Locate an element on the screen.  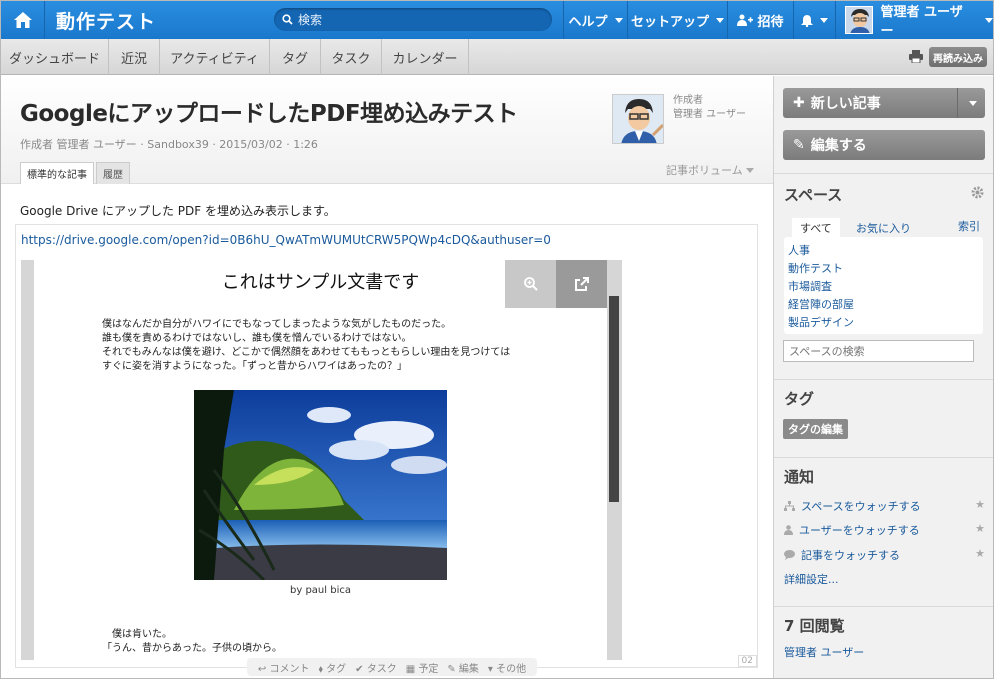
plus-icon: ✚ is located at coordinates (799, 103).